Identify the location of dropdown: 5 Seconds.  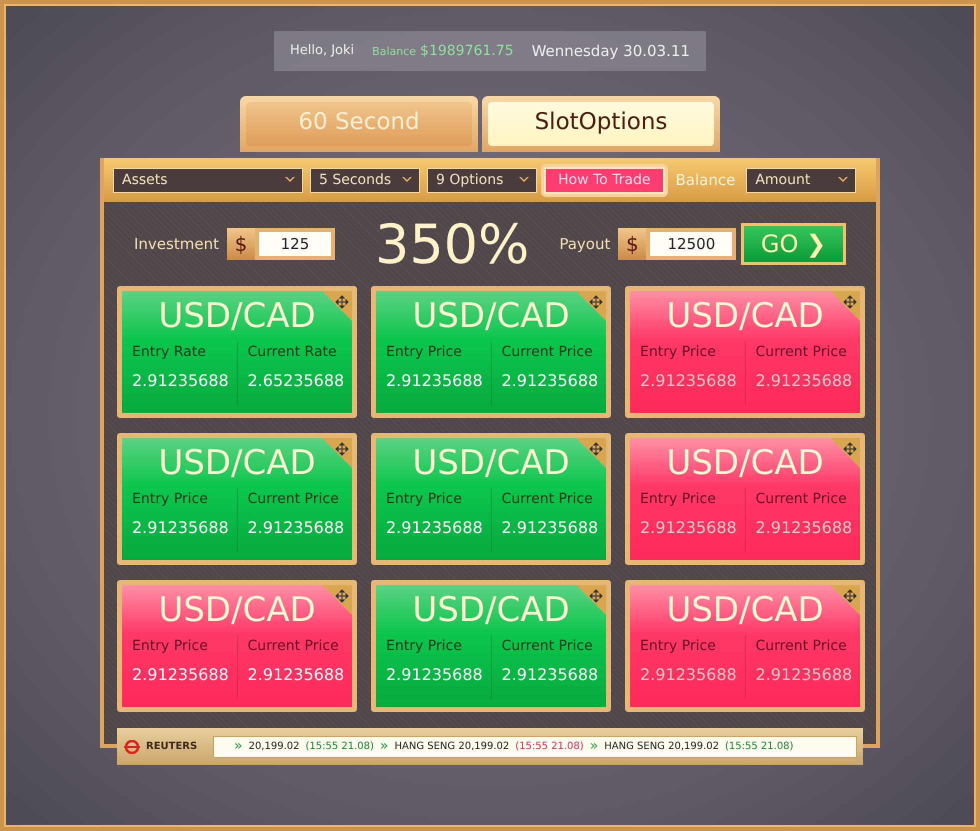
(365, 180).